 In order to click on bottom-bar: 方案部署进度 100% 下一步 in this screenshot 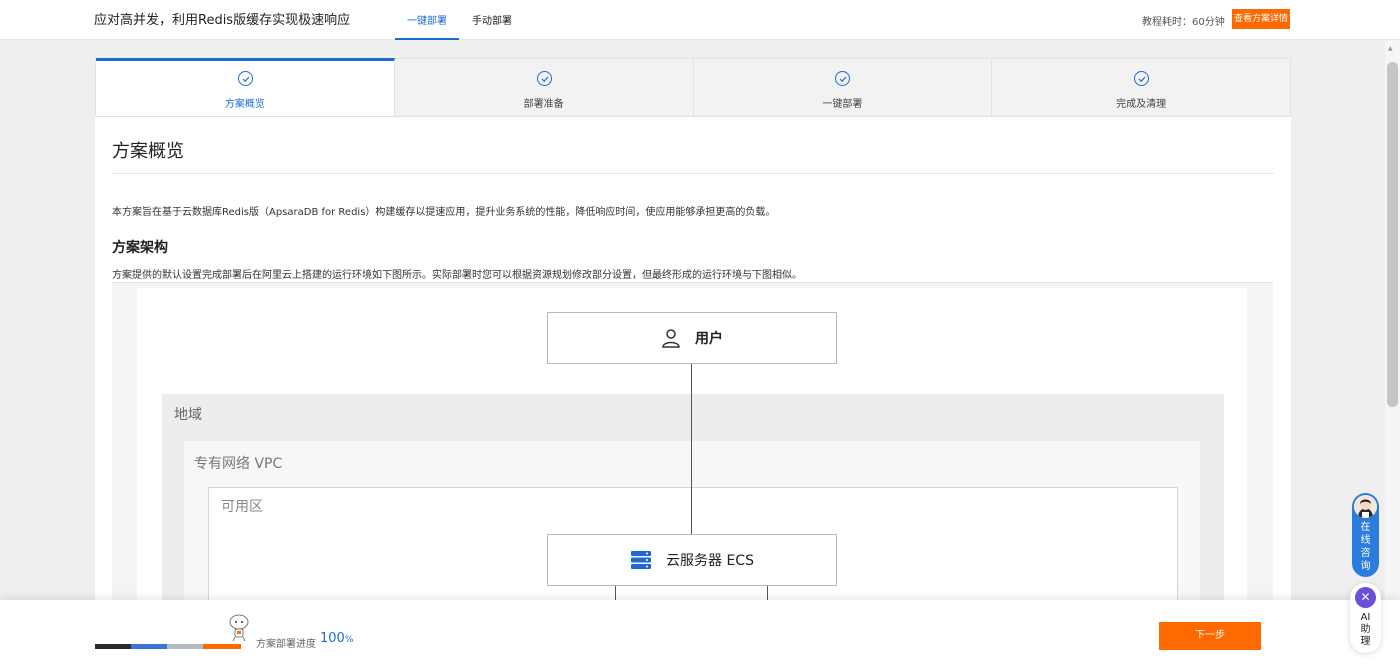, I will do `click(700, 636)`.